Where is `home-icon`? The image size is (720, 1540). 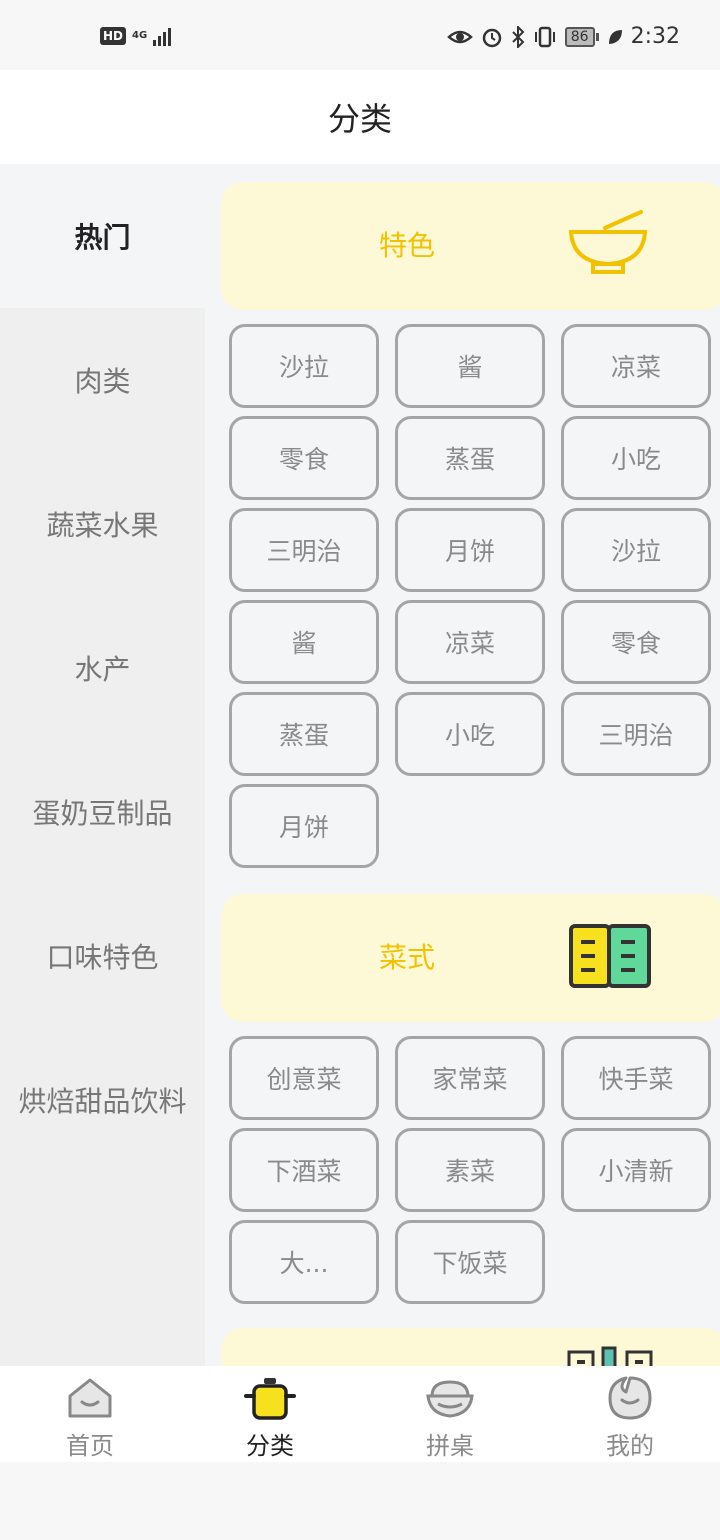
home-icon is located at coordinates (90, 1398).